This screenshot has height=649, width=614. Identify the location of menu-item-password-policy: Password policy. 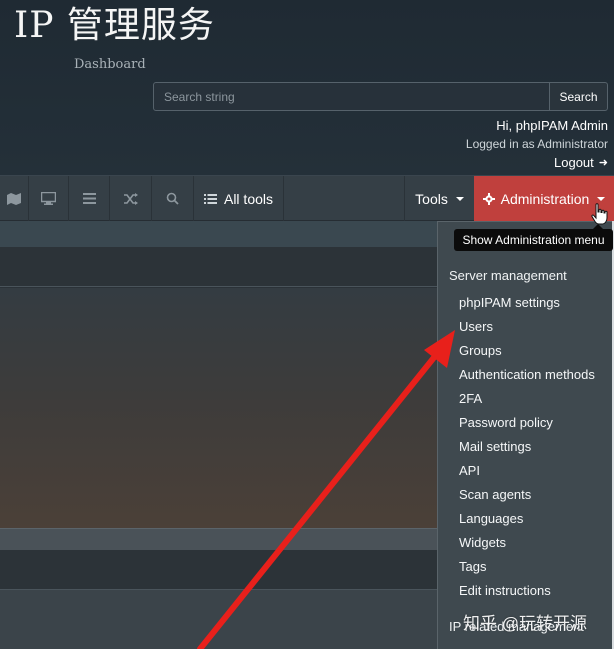
(506, 422).